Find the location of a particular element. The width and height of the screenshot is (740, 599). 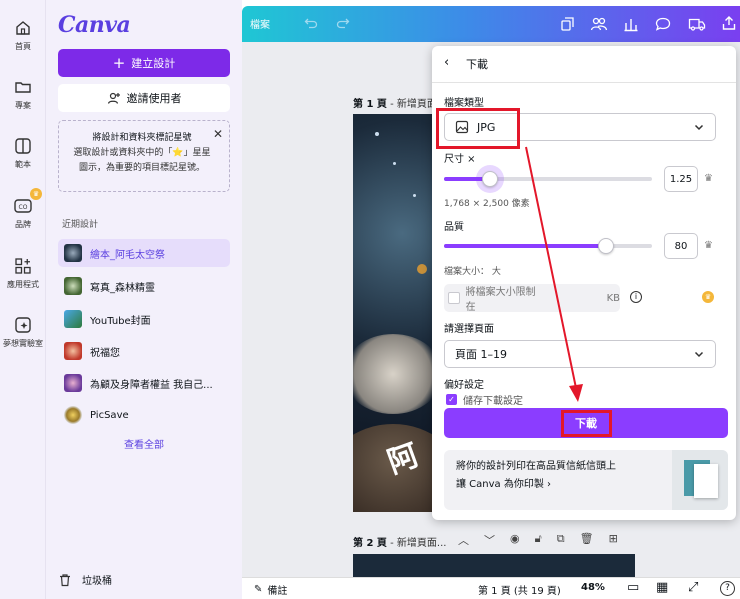

rail-templates: 範本 is located at coordinates (23, 153).